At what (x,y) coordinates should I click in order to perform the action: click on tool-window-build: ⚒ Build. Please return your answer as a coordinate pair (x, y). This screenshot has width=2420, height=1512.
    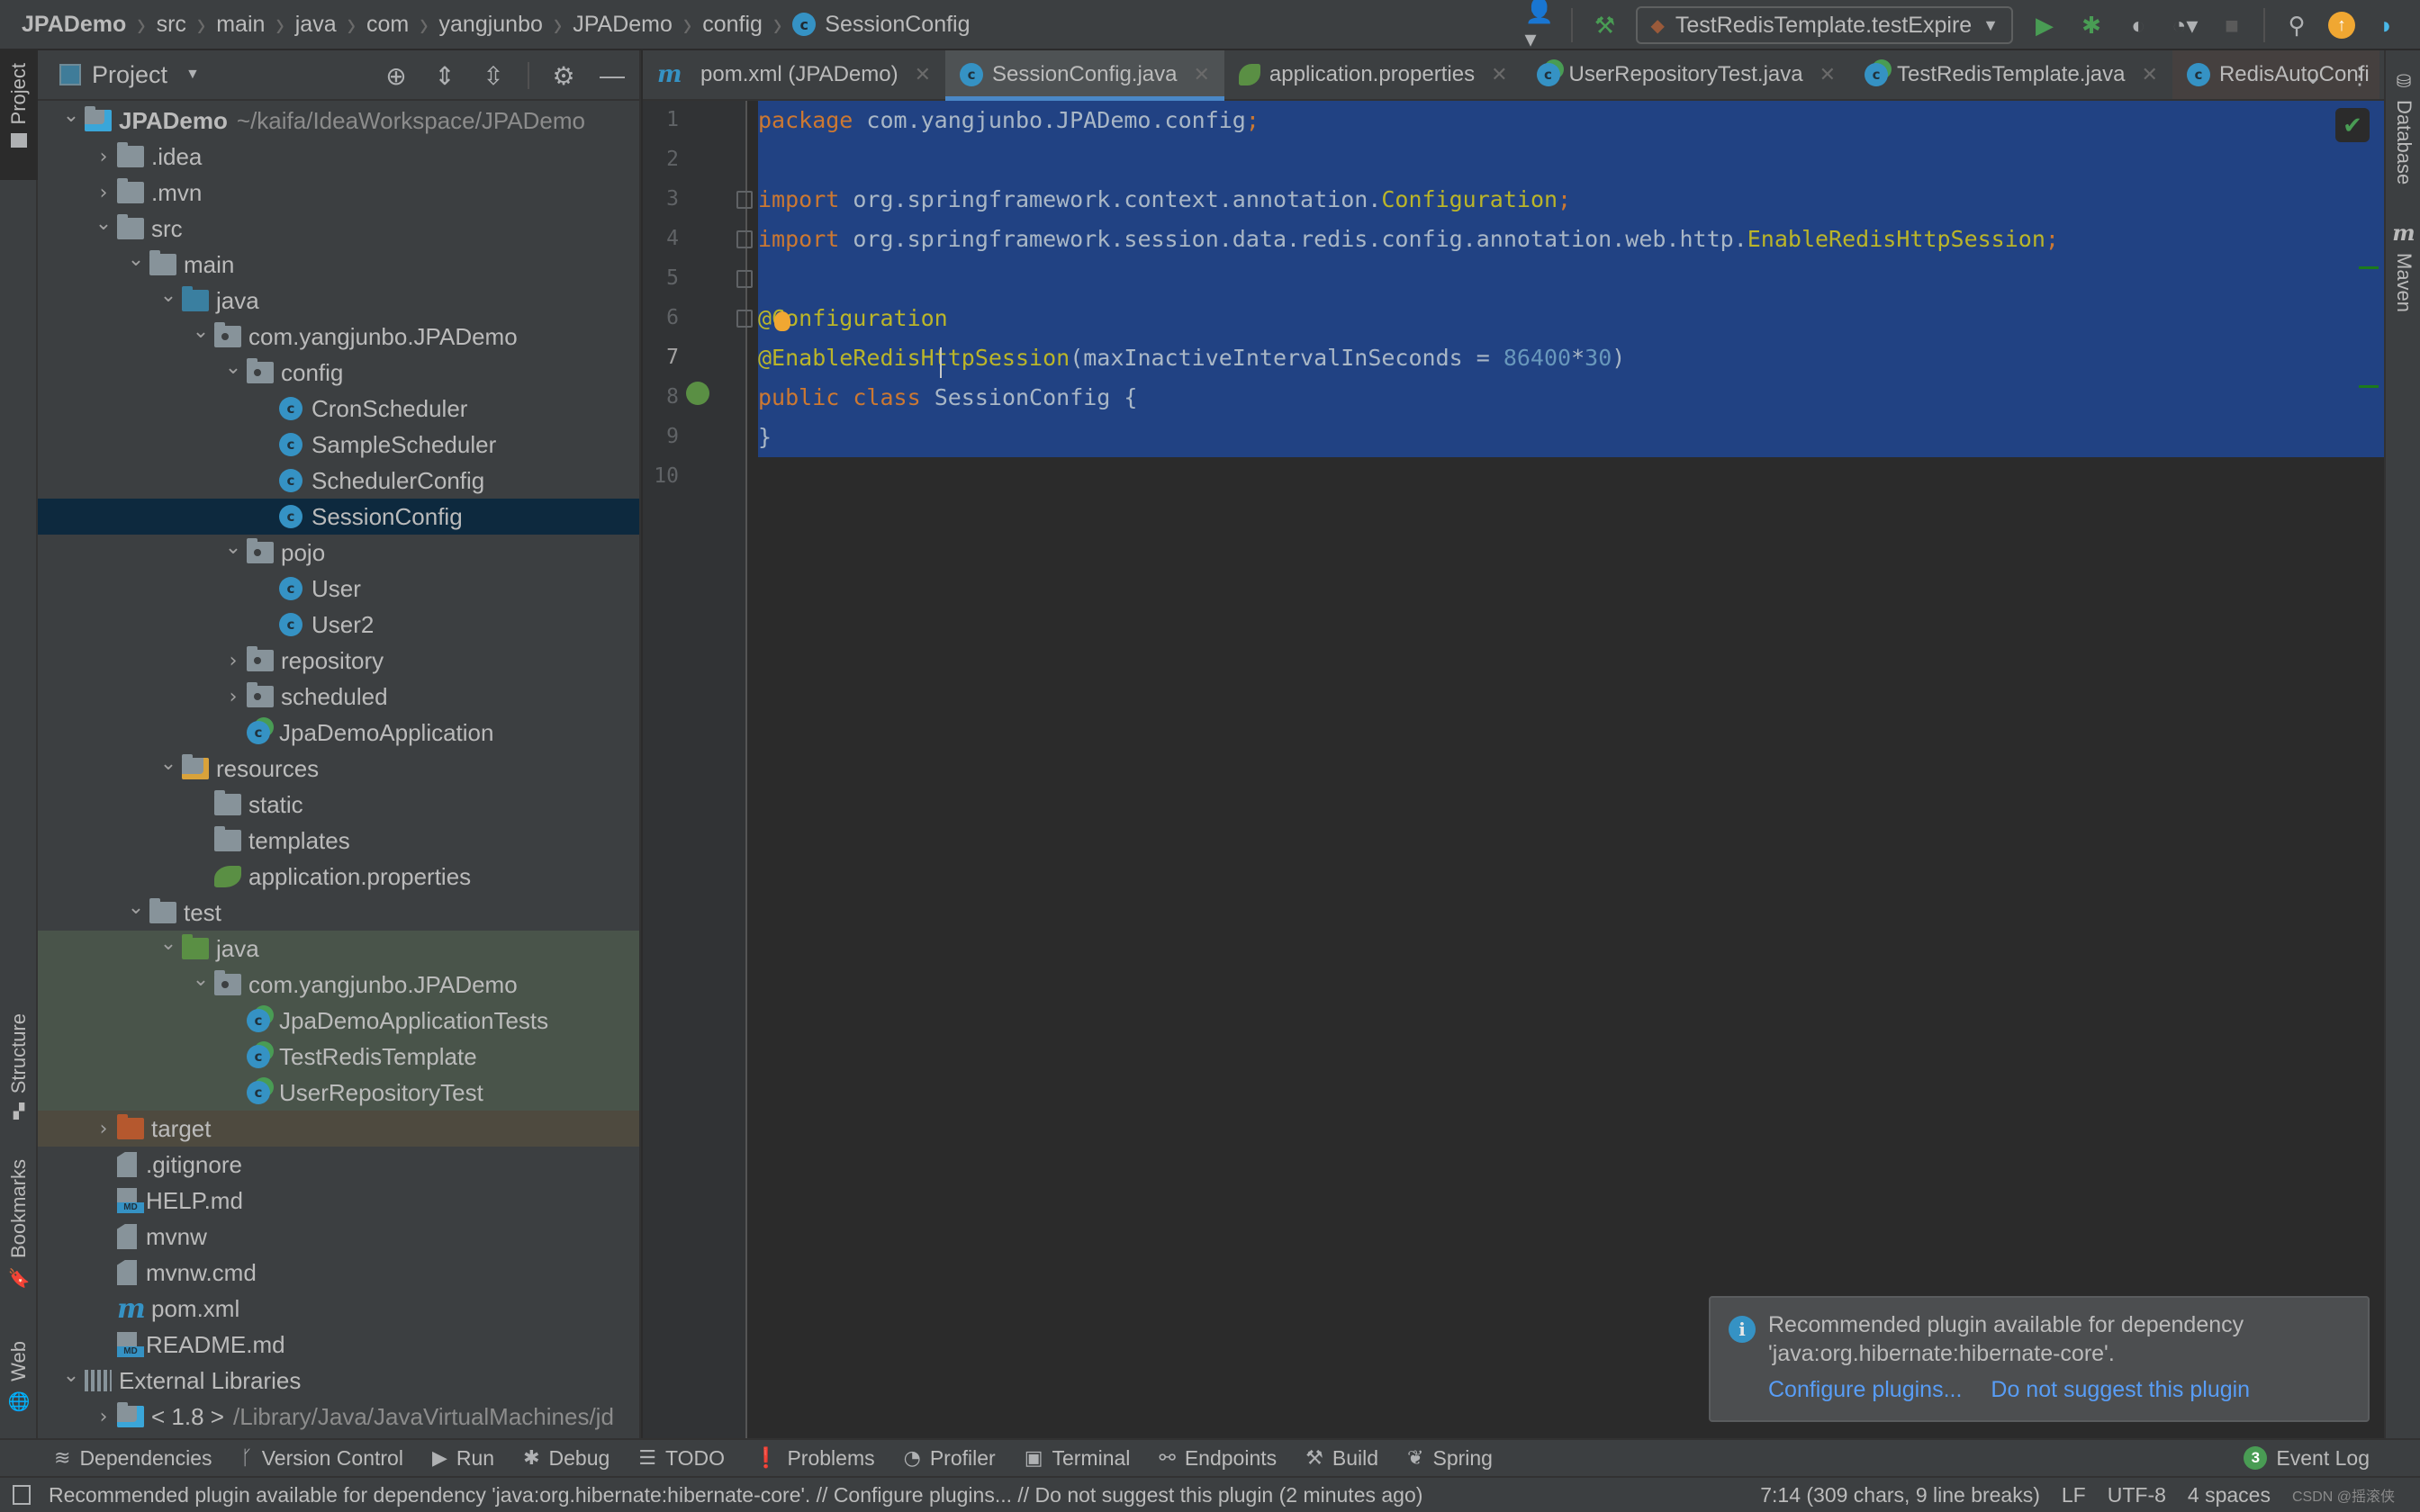
    Looking at the image, I should click on (1341, 1459).